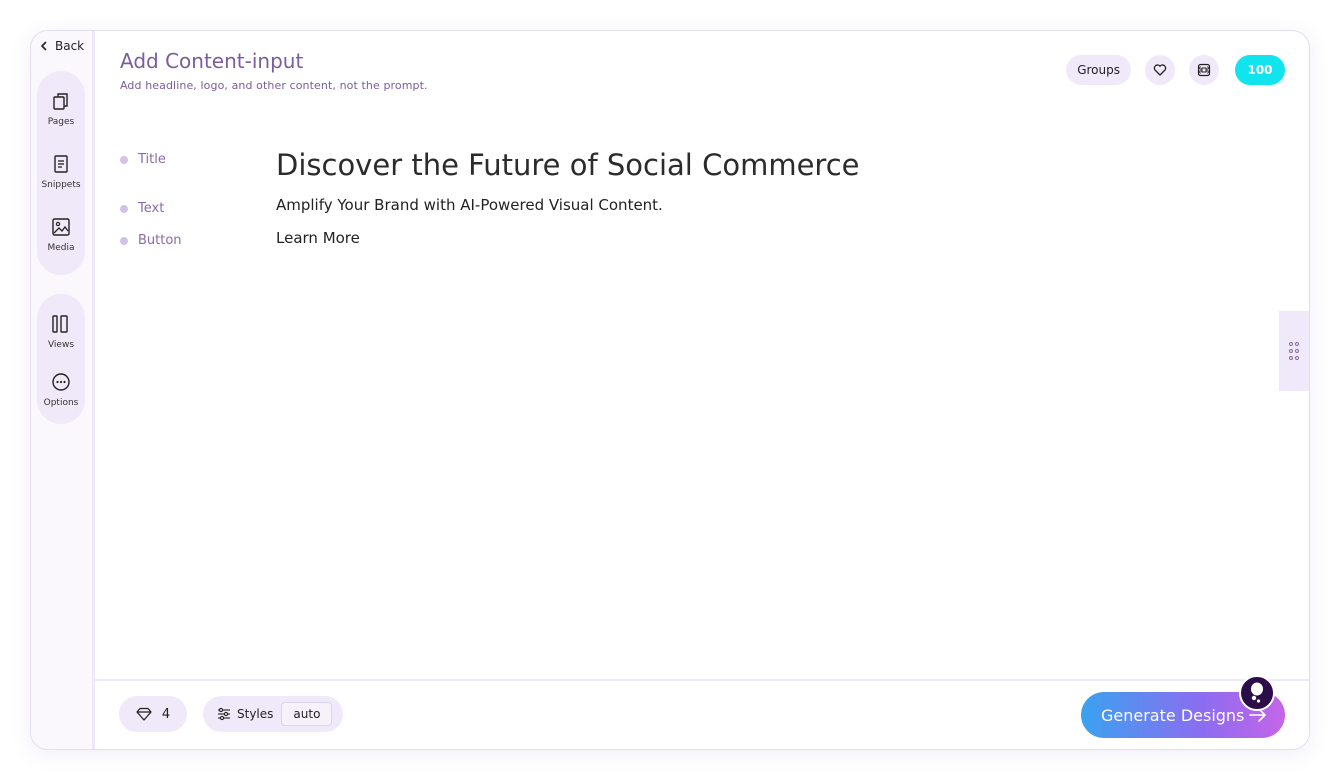 This screenshot has height=780, width=1340. Describe the element at coordinates (166, 714) in the screenshot. I see `design-count: 4` at that location.